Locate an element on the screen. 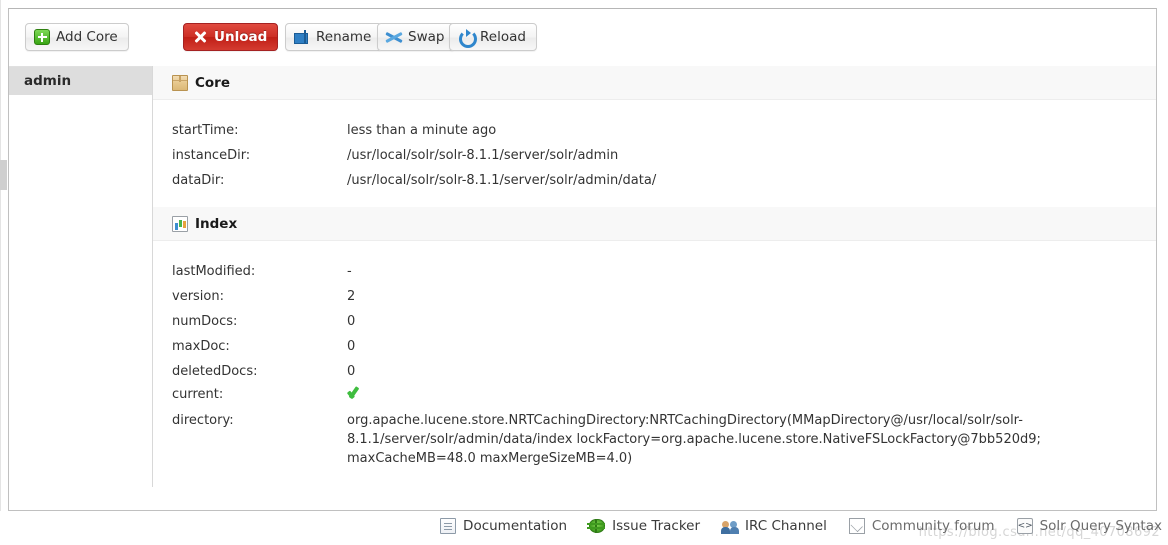 The width and height of the screenshot is (1168, 545). index-section-header: Index is located at coordinates (654, 224).